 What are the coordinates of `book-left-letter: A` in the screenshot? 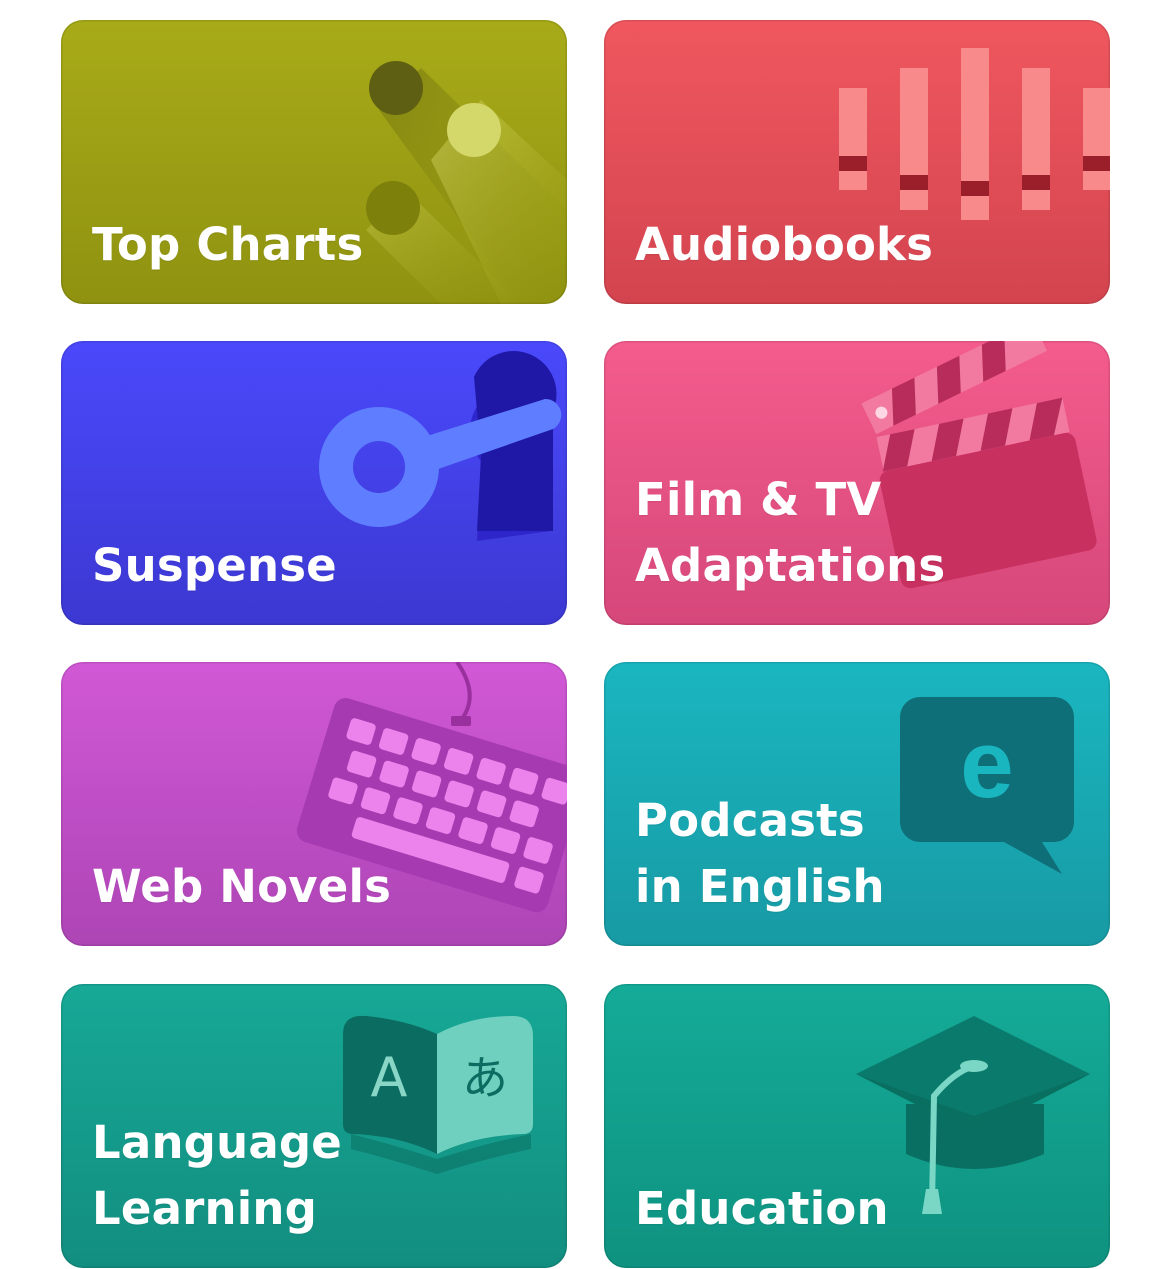 It's located at (389, 1077).